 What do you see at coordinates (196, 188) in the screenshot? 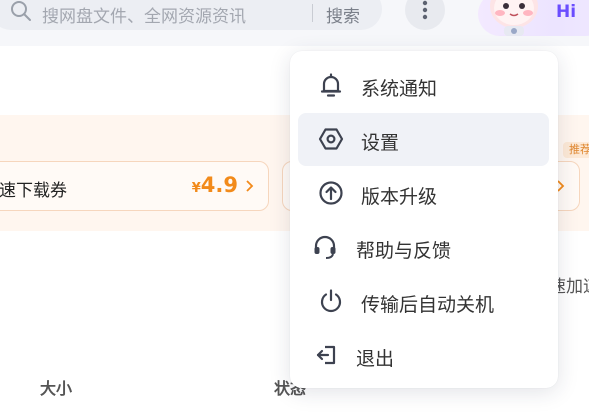
I see `coupon-currency: ¥` at bounding box center [196, 188].